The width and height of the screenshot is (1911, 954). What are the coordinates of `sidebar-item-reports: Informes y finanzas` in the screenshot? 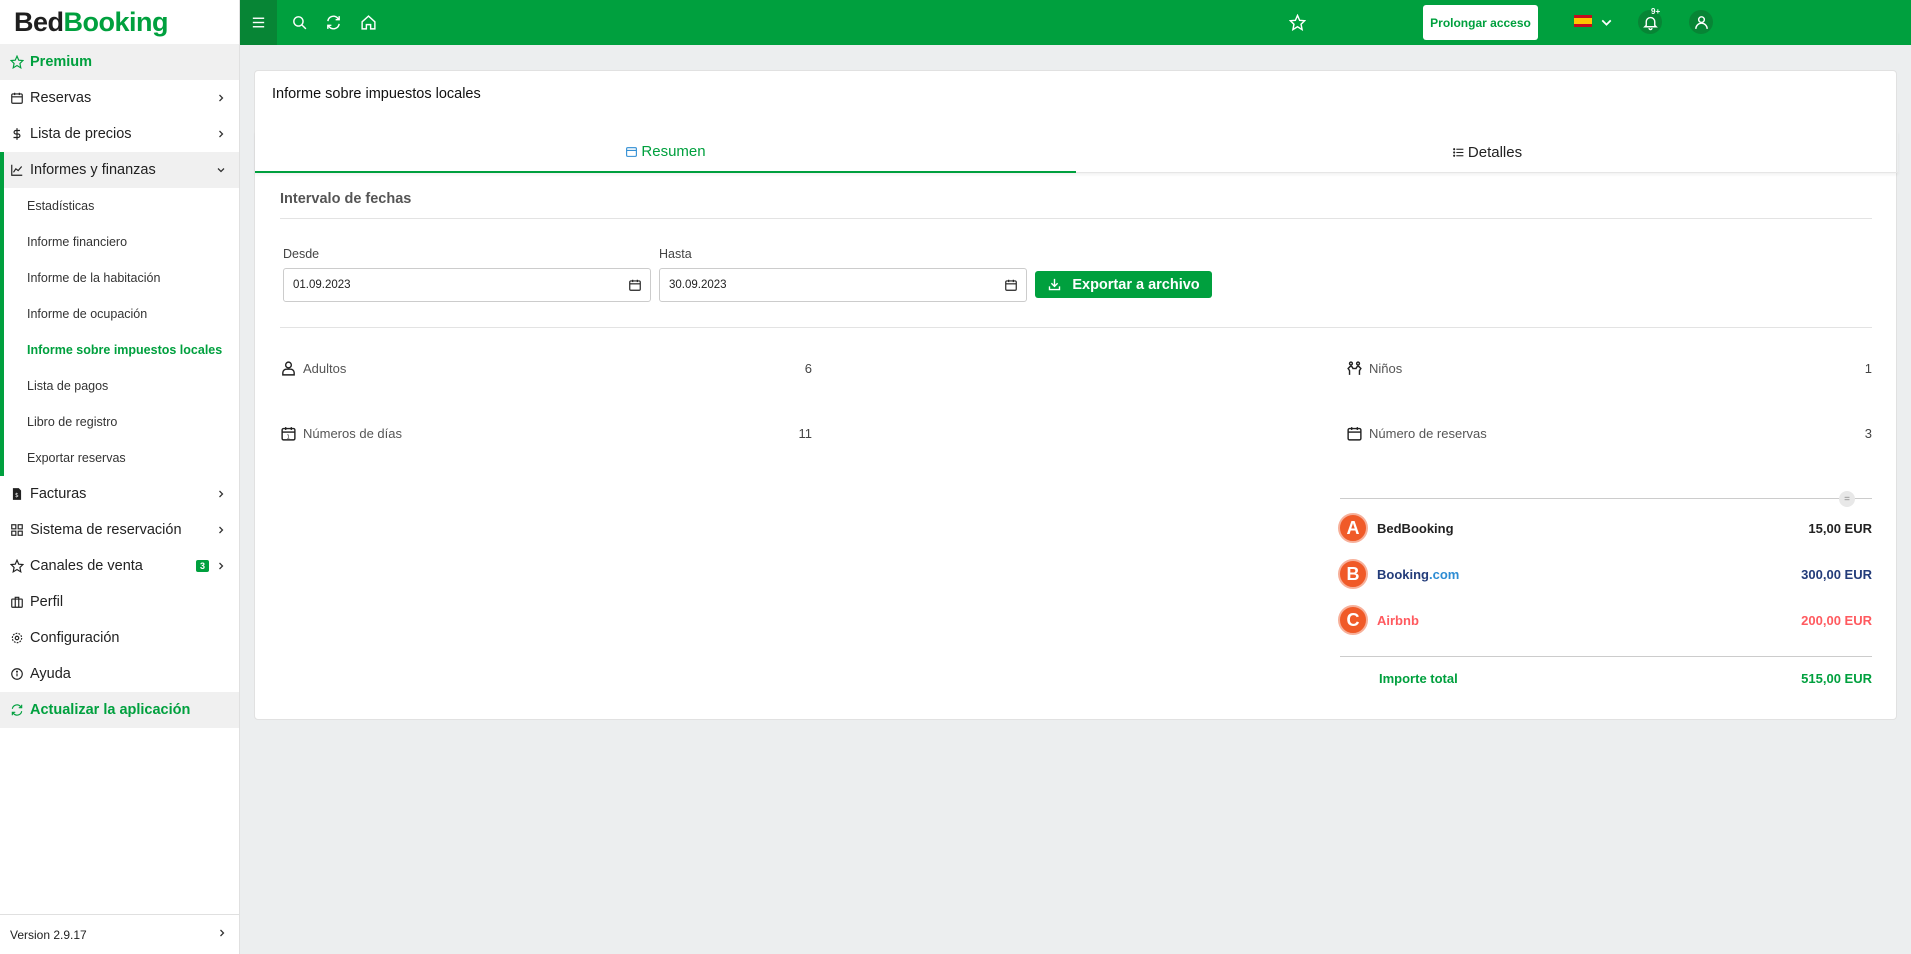 It's located at (119, 170).